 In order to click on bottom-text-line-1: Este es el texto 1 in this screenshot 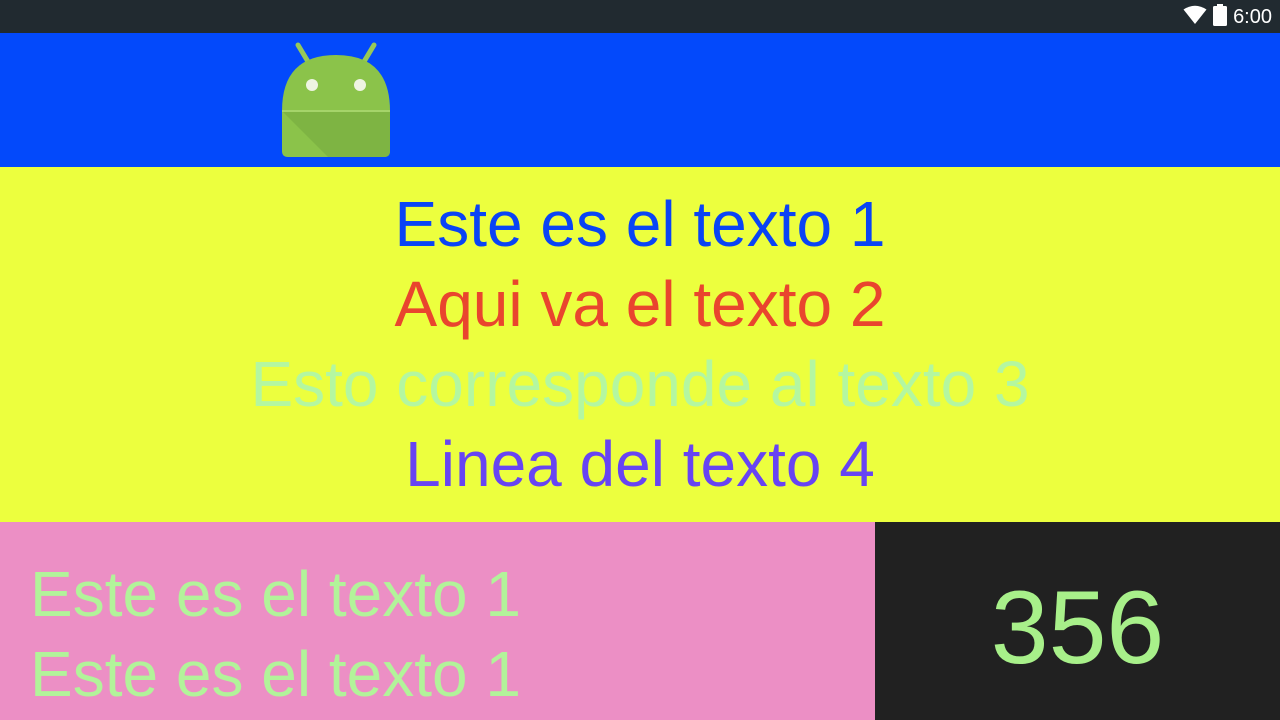, I will do `click(275, 594)`.